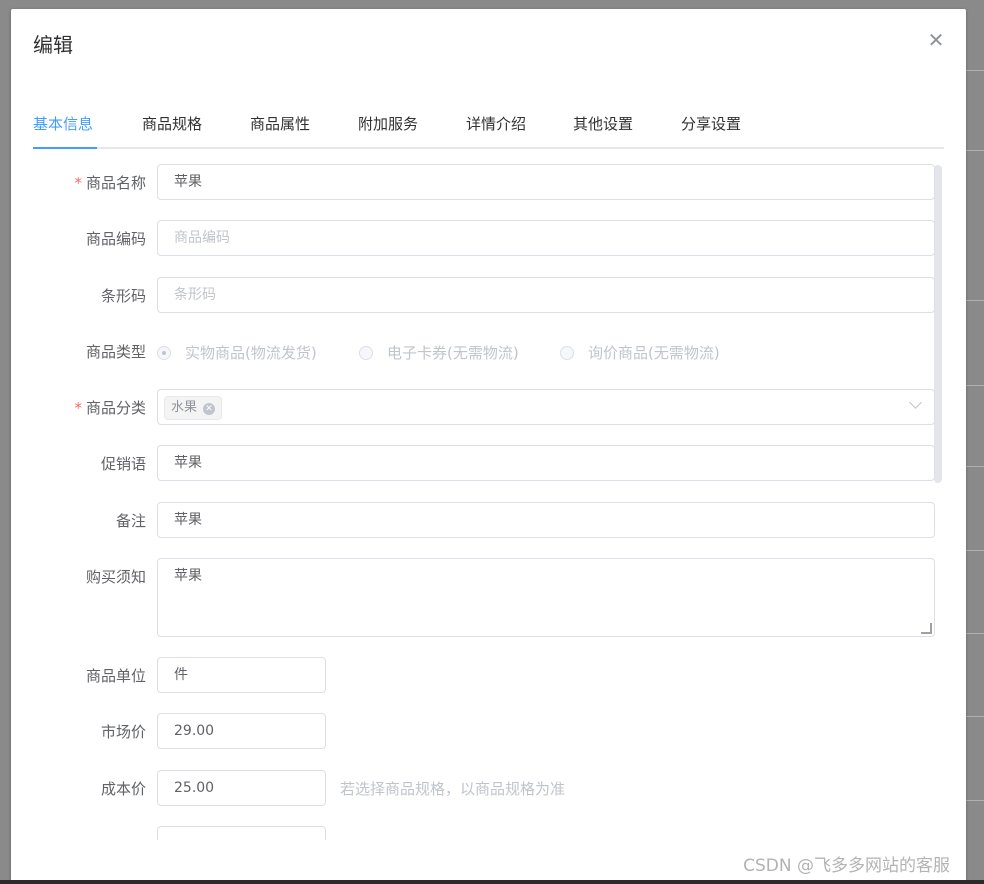 This screenshot has height=884, width=984. I want to click on close-icon: ✕, so click(936, 40).